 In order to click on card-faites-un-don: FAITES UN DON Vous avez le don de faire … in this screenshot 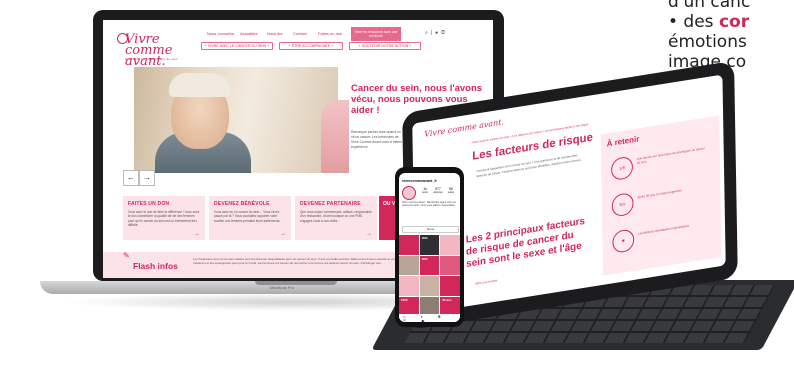, I will do `click(164, 218)`.